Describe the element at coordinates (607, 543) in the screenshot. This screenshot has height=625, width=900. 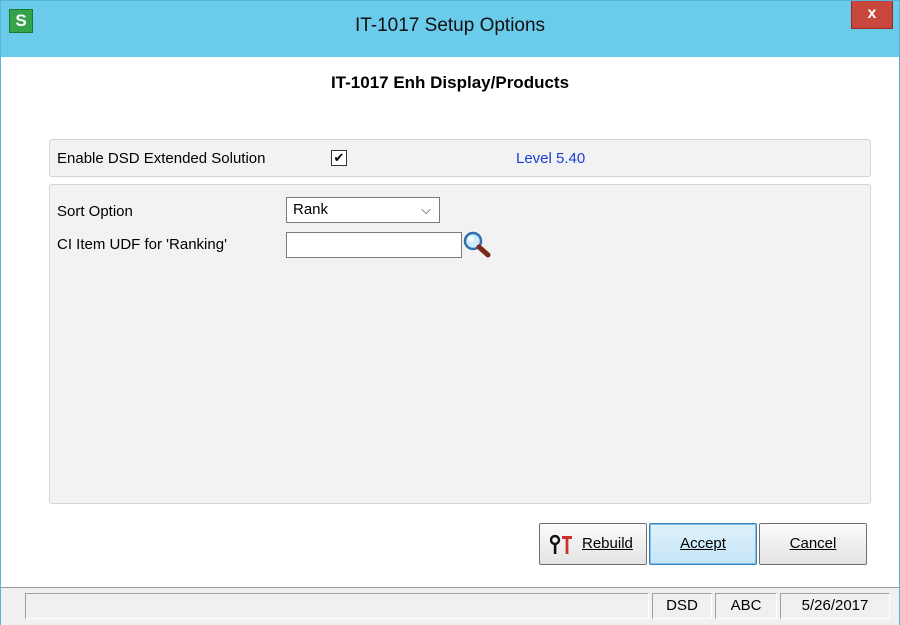
I see `rebuild-button-label: Rebuild` at that location.